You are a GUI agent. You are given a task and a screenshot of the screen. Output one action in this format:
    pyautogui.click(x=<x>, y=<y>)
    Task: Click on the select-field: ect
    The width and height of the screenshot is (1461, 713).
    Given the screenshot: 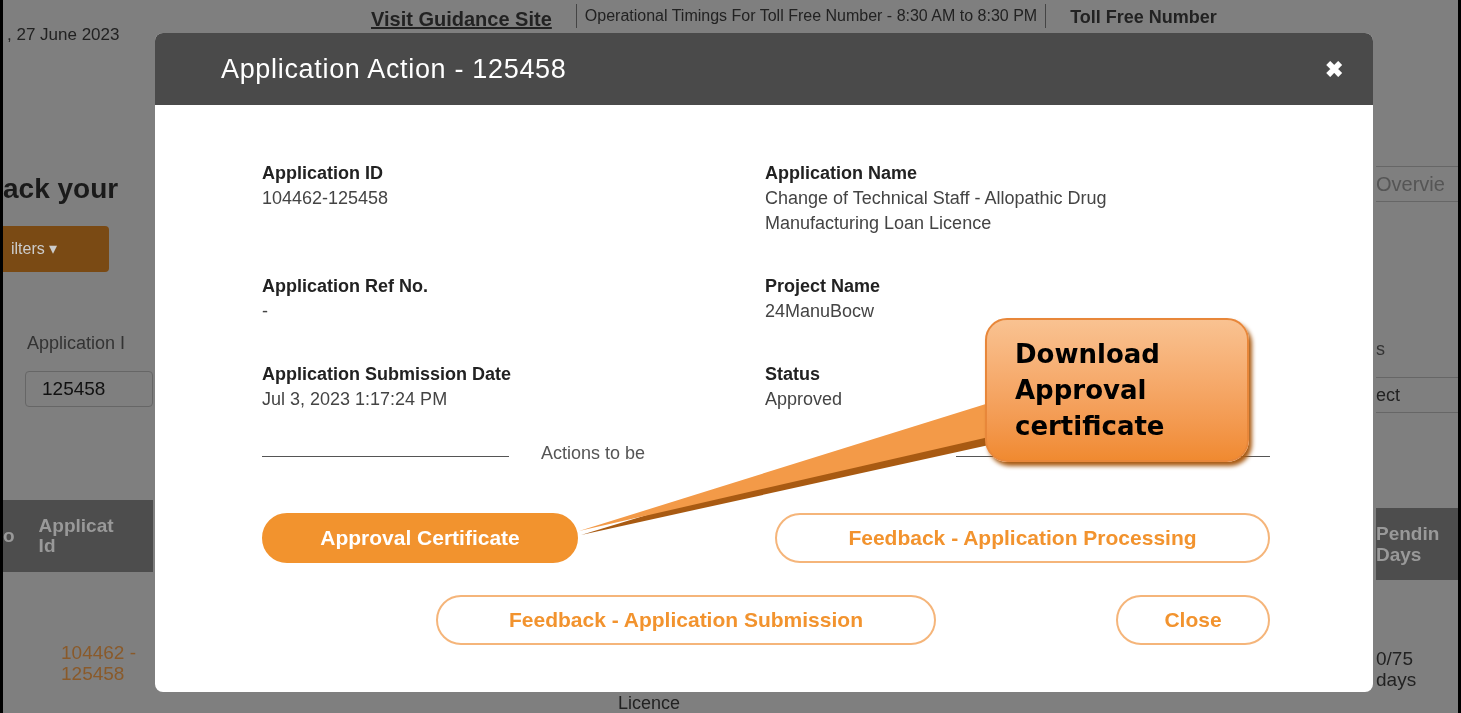 What is the action you would take?
    pyautogui.click(x=1417, y=395)
    